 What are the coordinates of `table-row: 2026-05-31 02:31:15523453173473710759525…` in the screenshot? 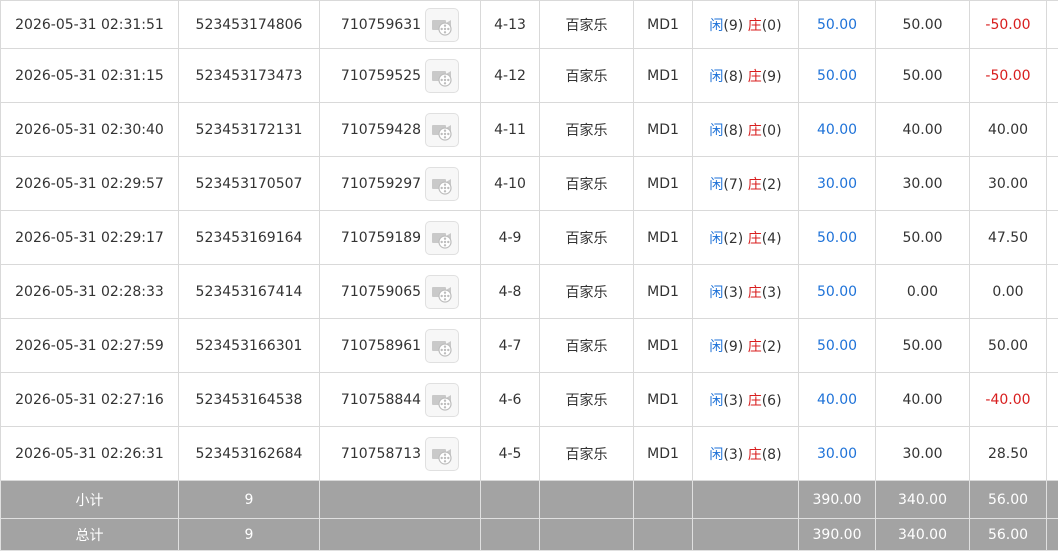 It's located at (529, 76).